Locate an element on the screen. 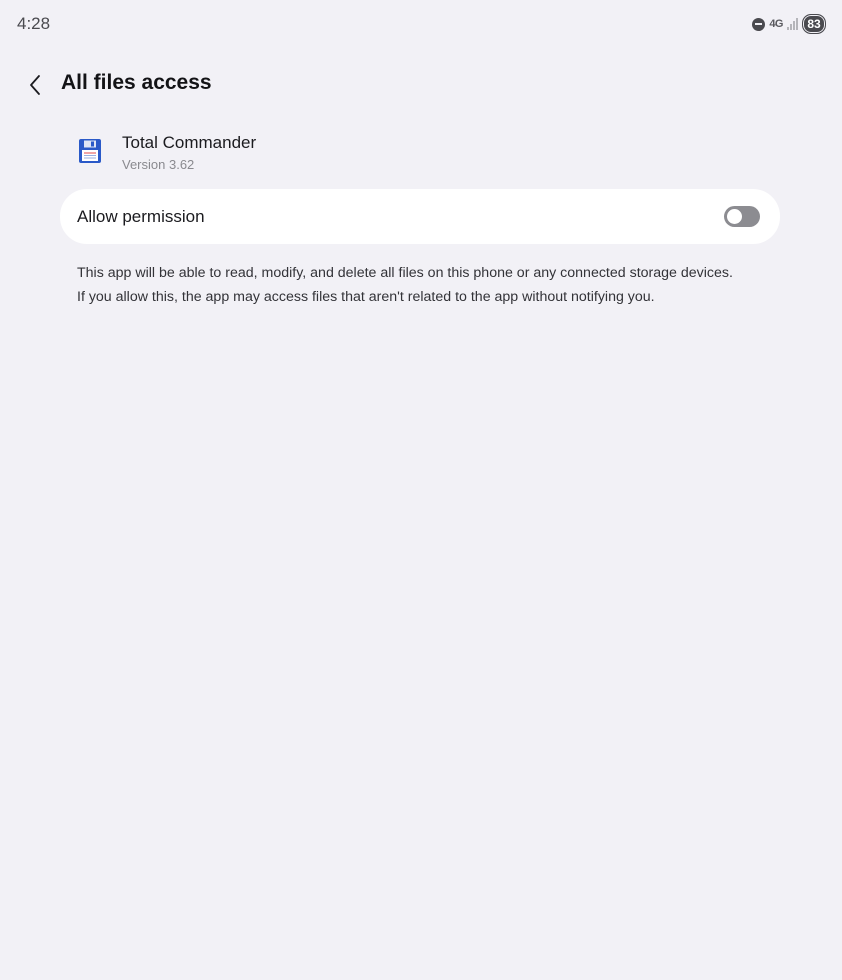 Image resolution: width=842 pixels, height=980 pixels. back-button is located at coordinates (35, 85).